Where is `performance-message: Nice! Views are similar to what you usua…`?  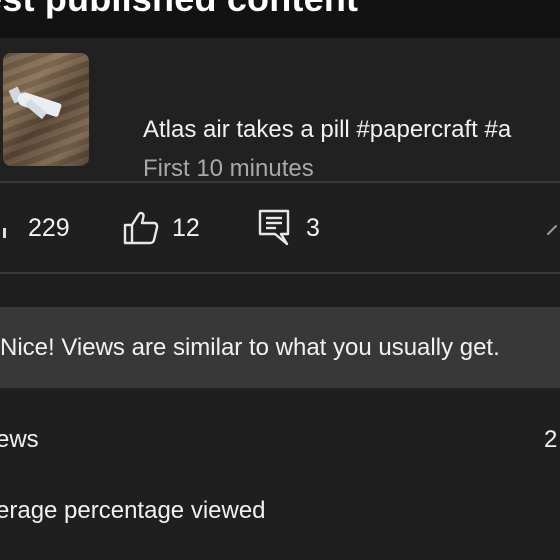 performance-message: Nice! Views are similar to what you usua… is located at coordinates (250, 347).